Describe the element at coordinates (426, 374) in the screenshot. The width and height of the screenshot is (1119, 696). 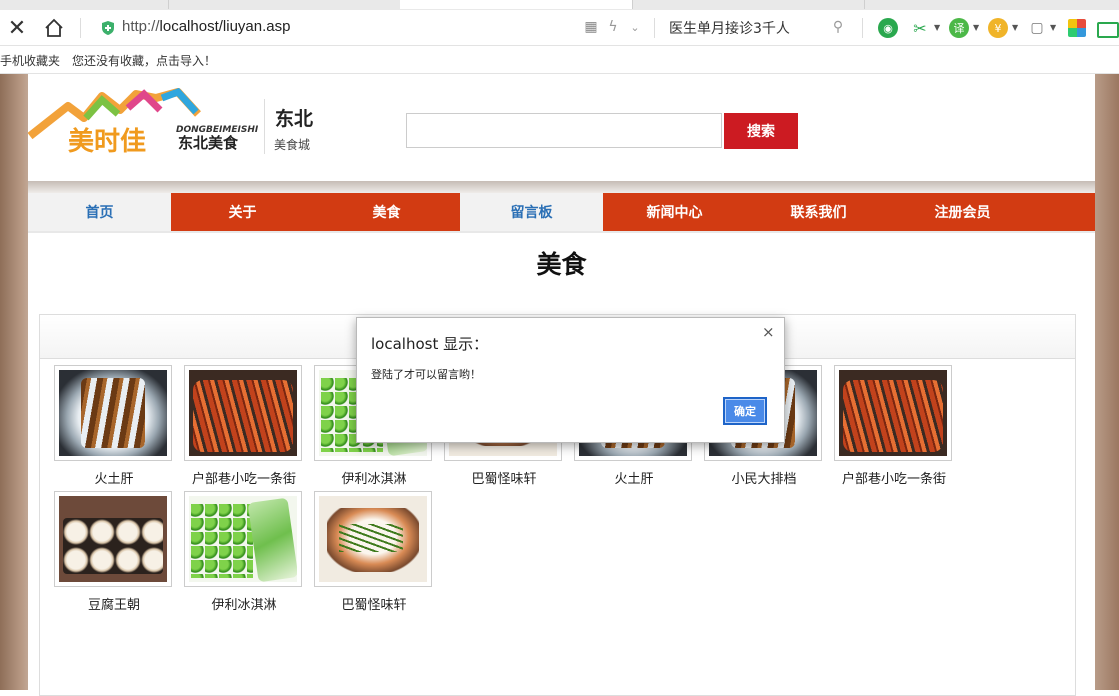
I see `dialog-message: 登陆了才可以留言哟！` at that location.